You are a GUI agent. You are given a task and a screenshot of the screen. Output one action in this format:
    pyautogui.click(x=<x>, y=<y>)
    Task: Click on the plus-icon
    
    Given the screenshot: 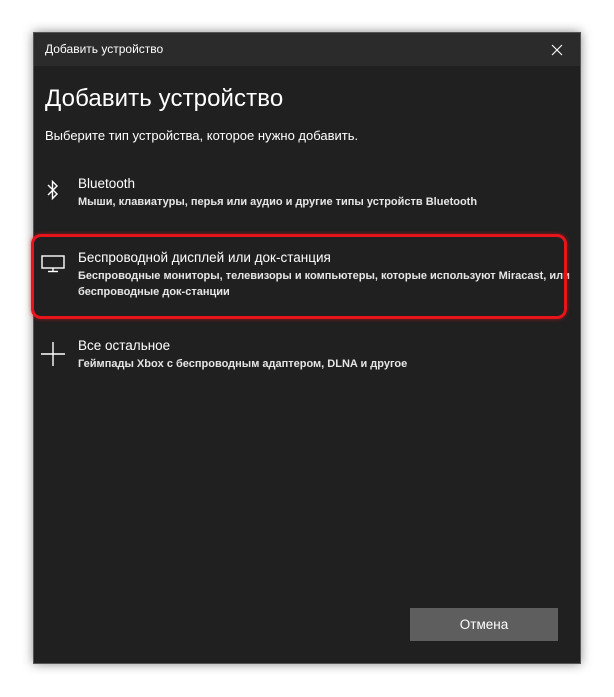 What is the action you would take?
    pyautogui.click(x=53, y=354)
    